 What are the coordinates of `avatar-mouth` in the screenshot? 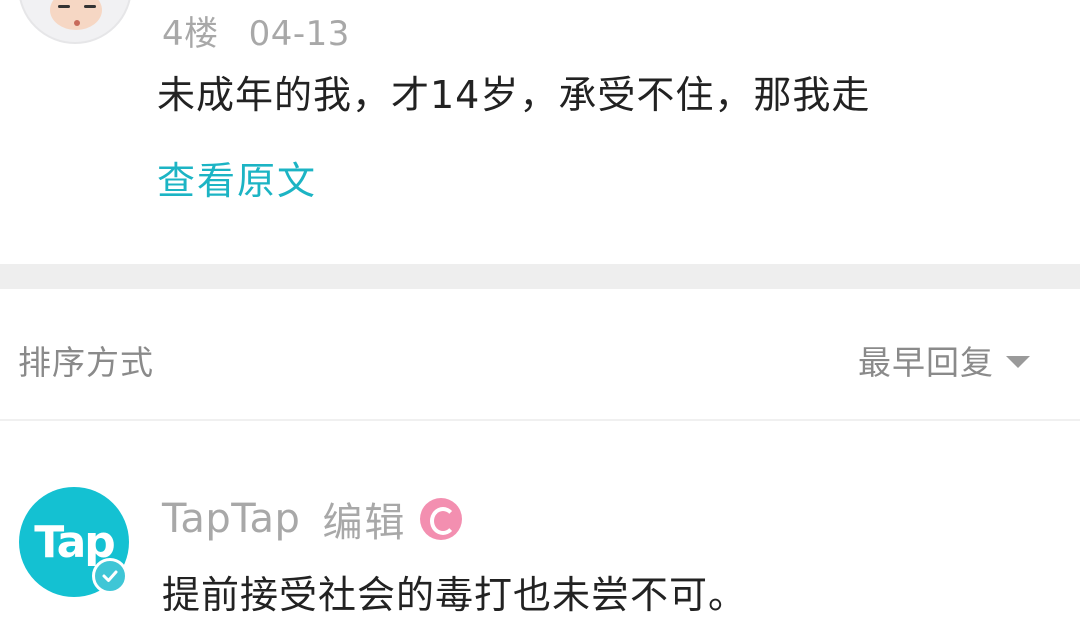 It's located at (77, 23).